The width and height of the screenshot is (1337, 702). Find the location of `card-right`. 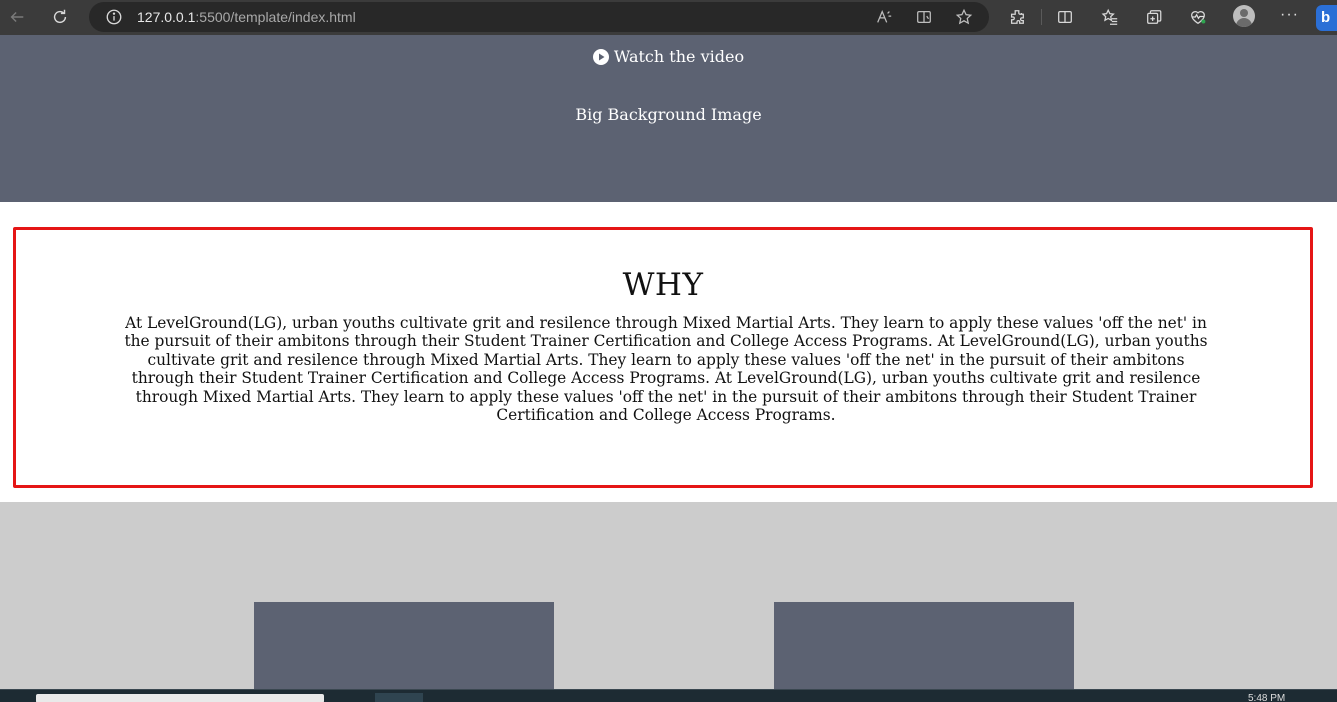

card-right is located at coordinates (924, 645).